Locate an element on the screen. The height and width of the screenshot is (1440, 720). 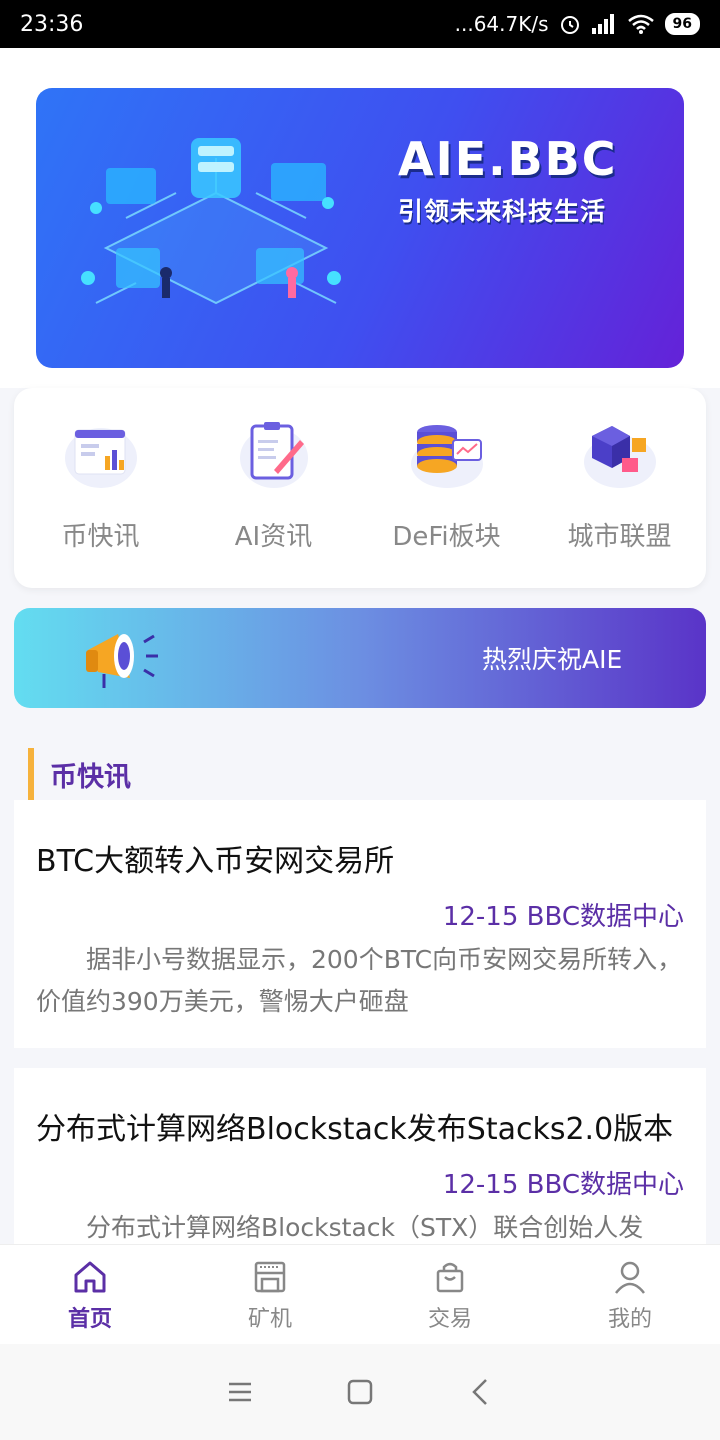
news-title: BTC大额转入币安网交易所 is located at coordinates (215, 861).